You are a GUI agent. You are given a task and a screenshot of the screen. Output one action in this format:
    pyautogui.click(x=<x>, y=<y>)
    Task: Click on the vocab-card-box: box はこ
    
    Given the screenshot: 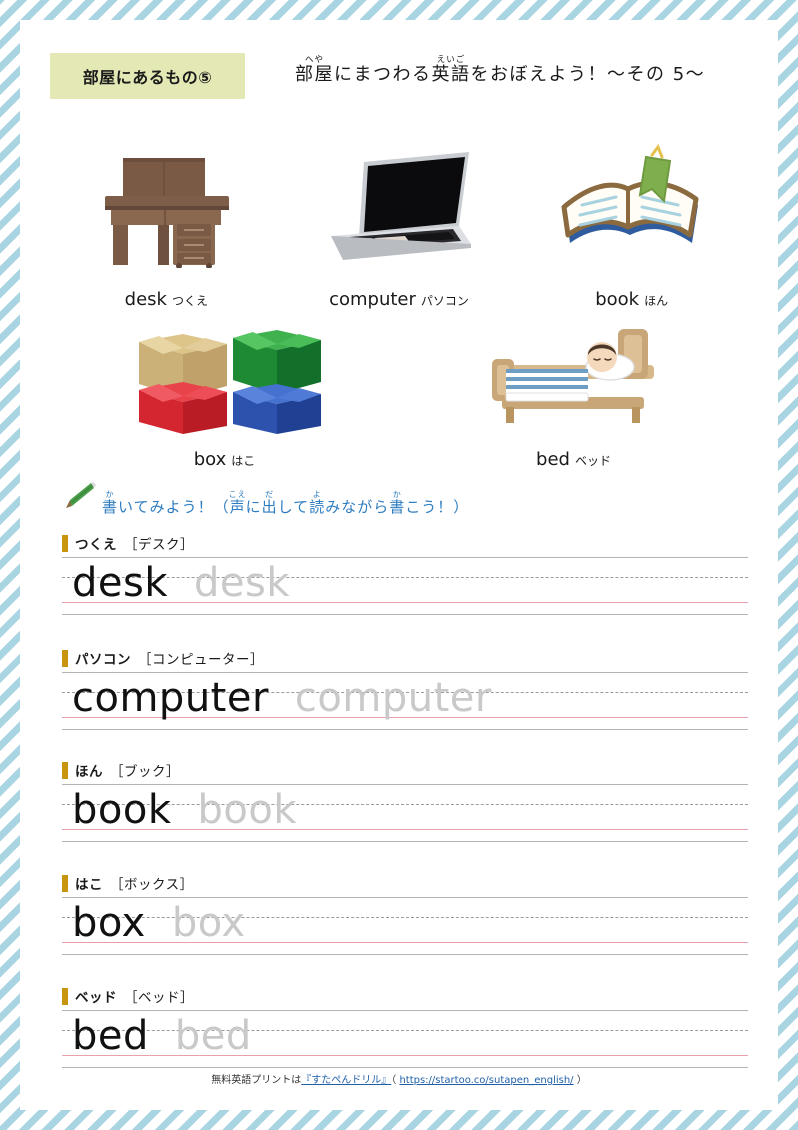 What is the action you would take?
    pyautogui.click(x=224, y=387)
    